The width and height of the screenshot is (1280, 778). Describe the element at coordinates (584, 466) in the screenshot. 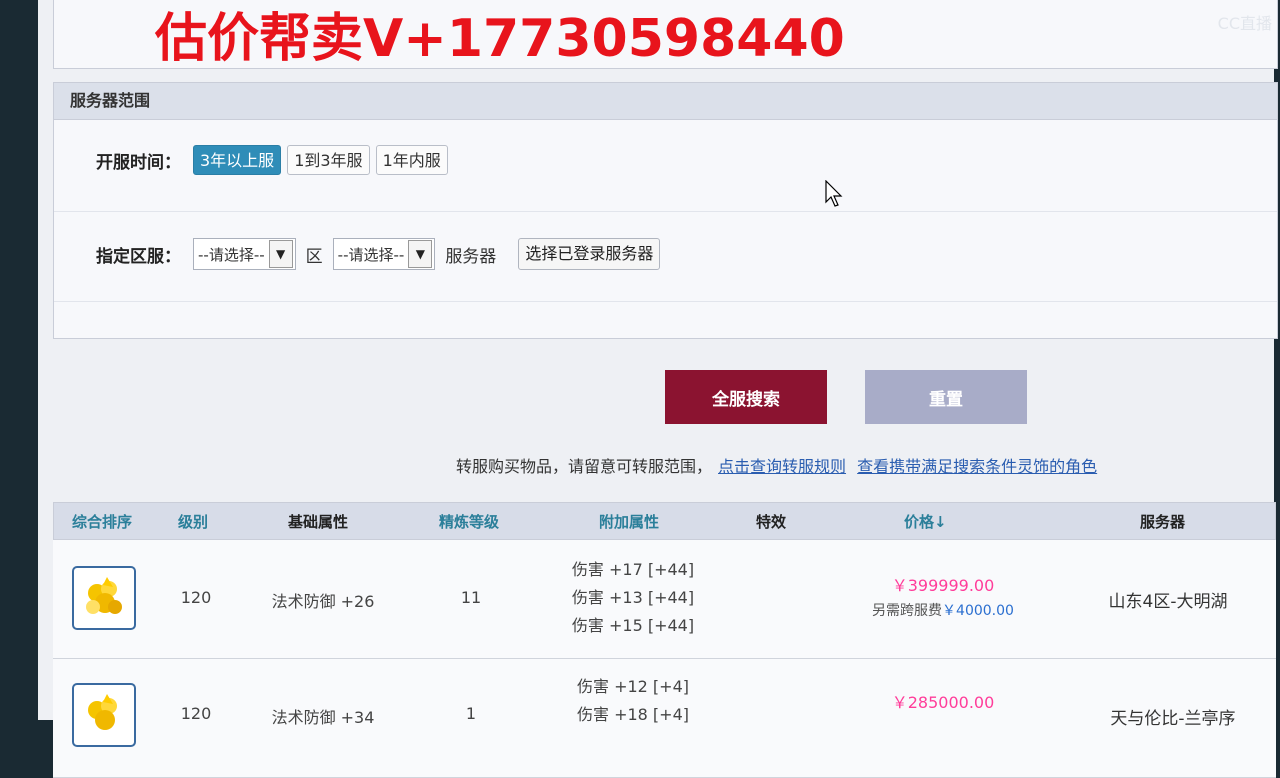

I see `notice-text: 转服购买物品，请留意可转服范围，` at that location.